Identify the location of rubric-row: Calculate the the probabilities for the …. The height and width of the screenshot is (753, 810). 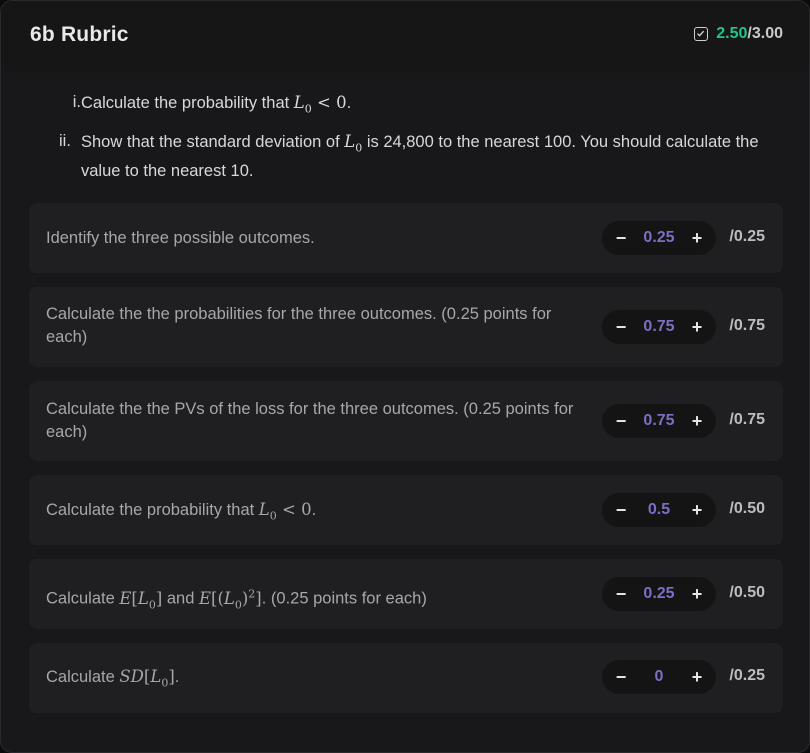
(406, 327).